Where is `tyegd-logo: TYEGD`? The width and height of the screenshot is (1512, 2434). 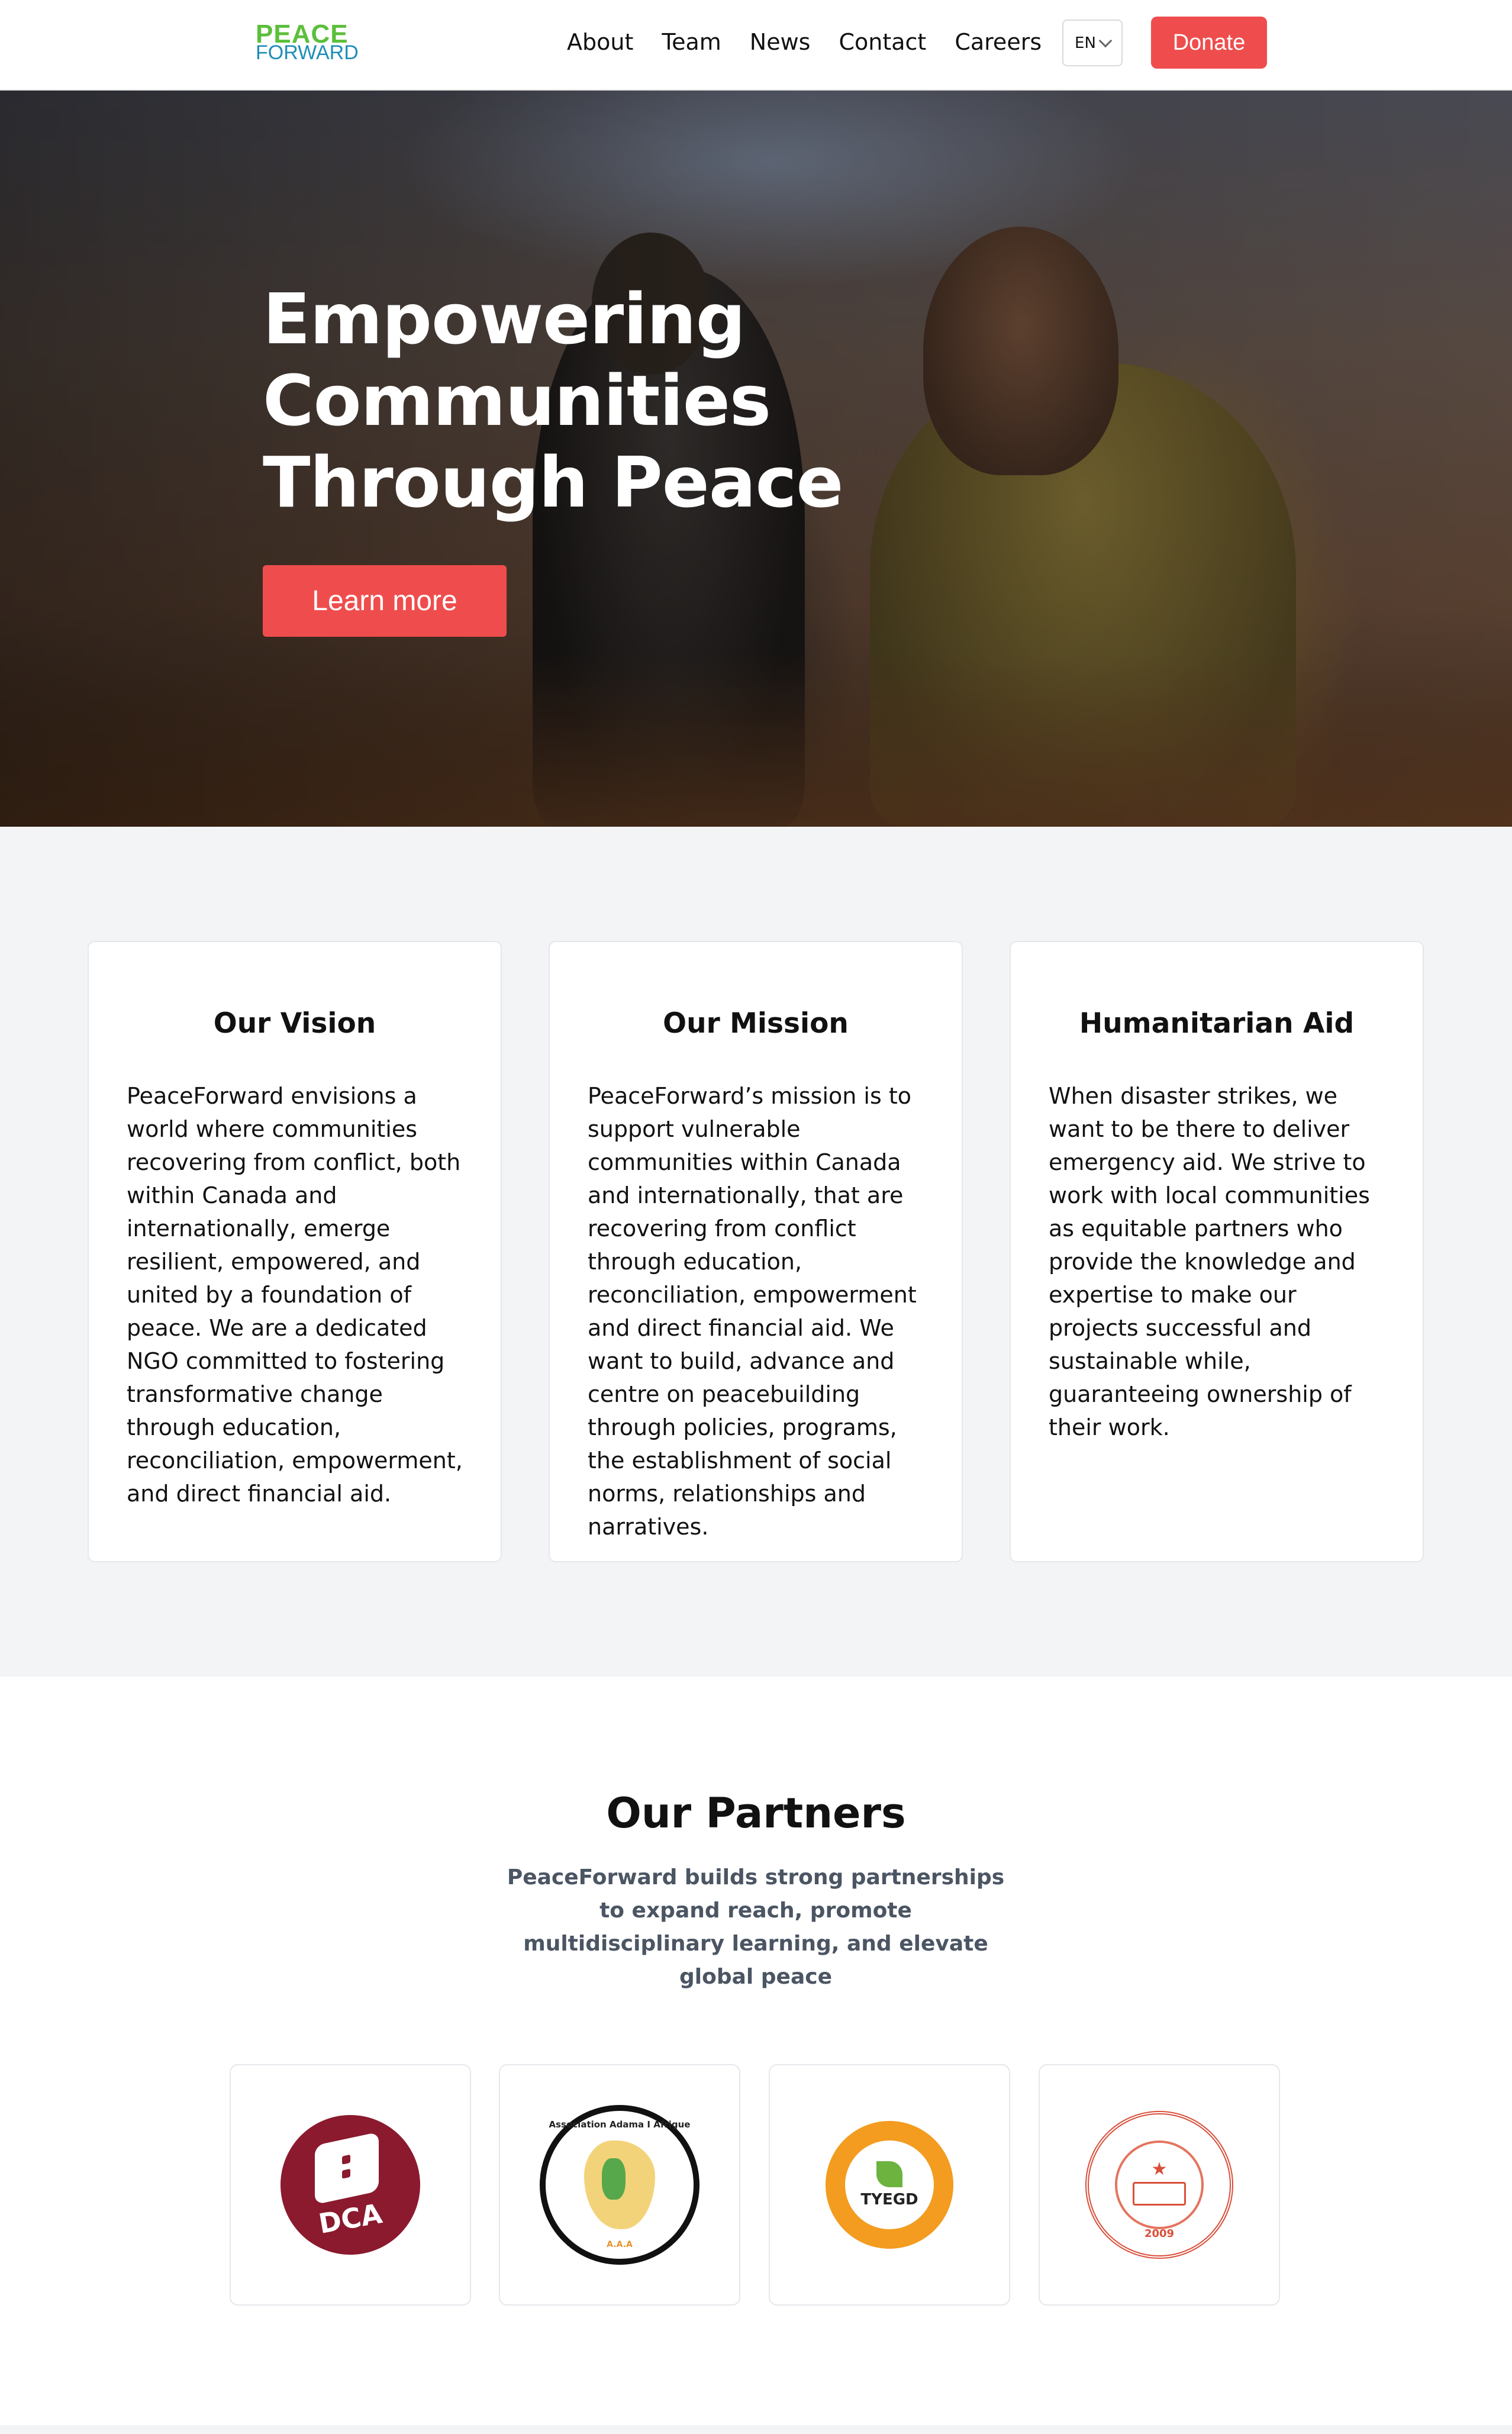 tyegd-logo: TYEGD is located at coordinates (889, 2185).